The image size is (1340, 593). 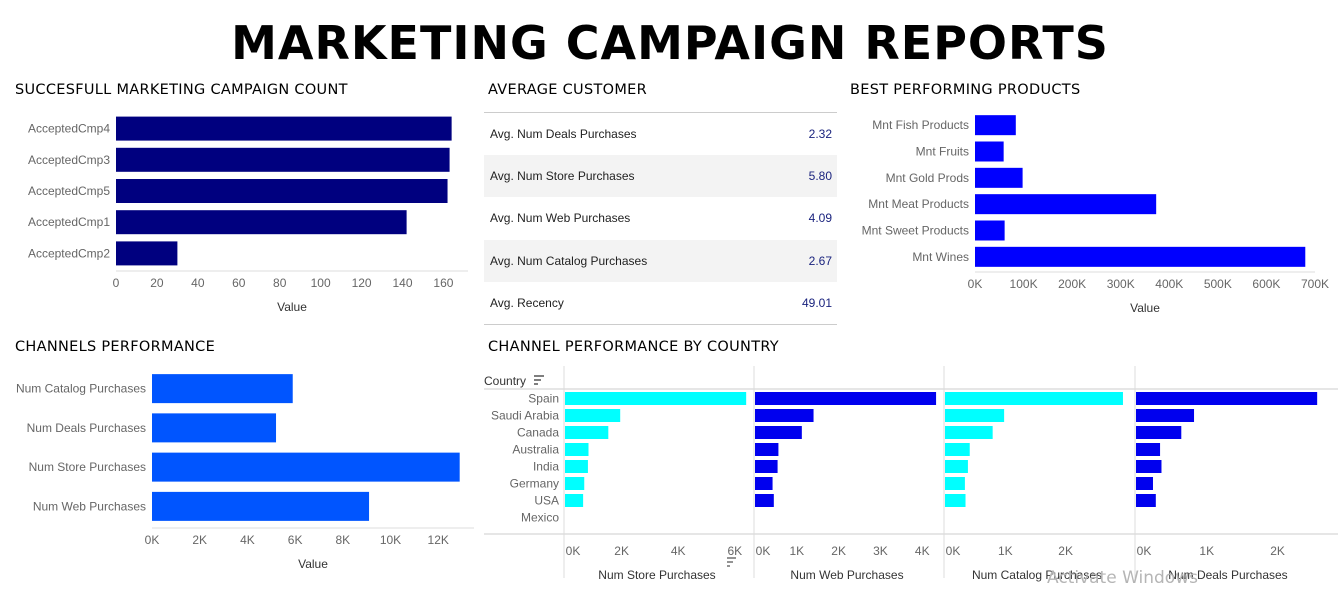 I want to click on country-section-title: CHANNEL PERFORMANCE BY COUNTRY, so click(x=633, y=347).